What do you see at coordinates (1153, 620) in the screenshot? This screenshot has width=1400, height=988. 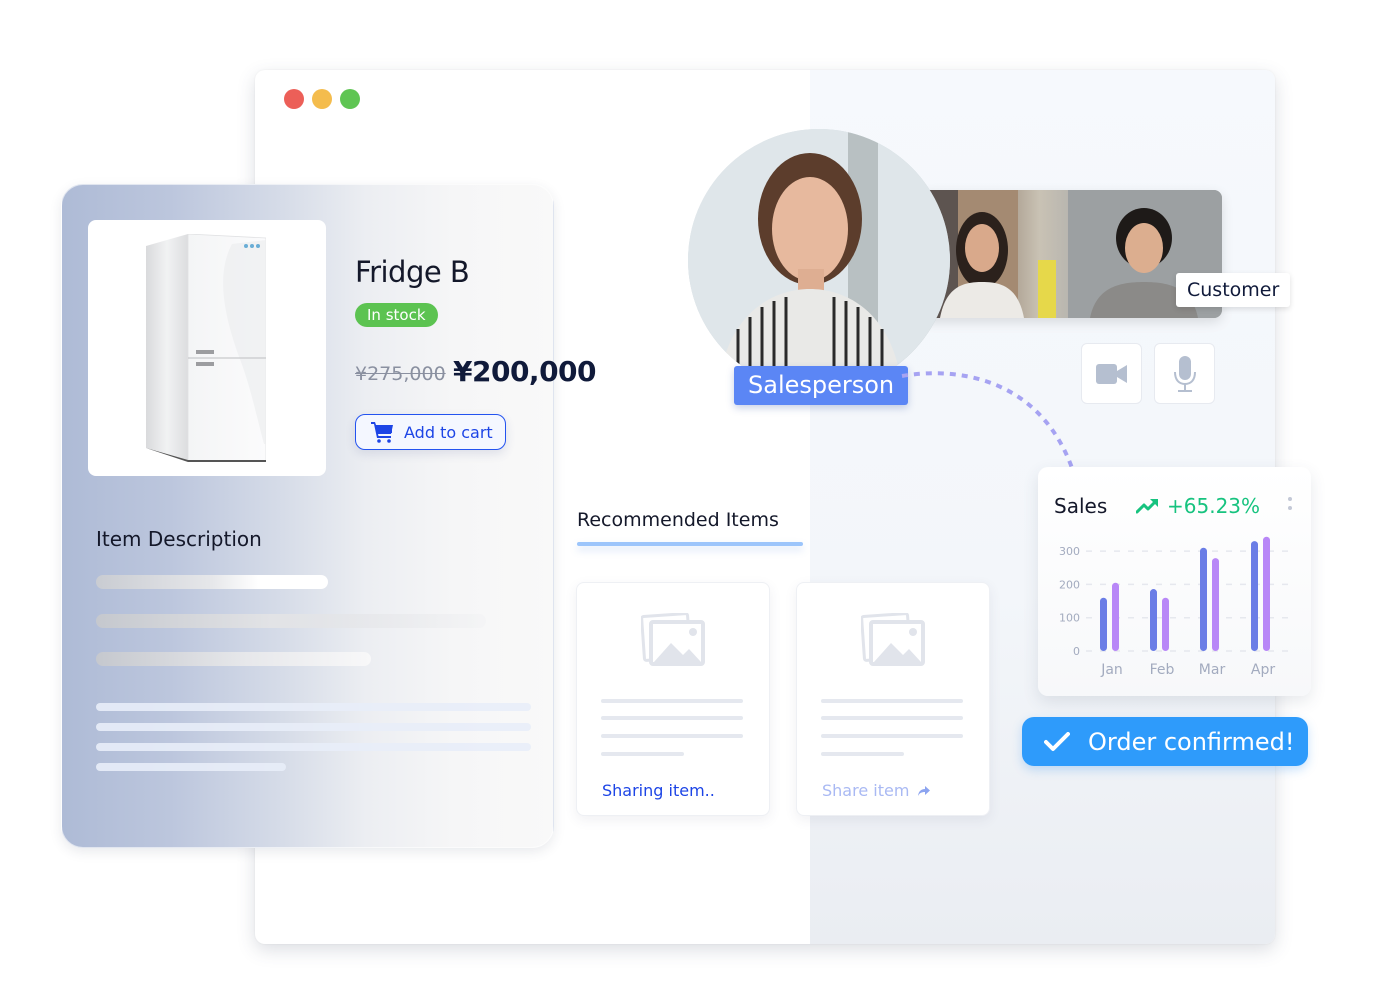 I see `bar-feb-a` at bounding box center [1153, 620].